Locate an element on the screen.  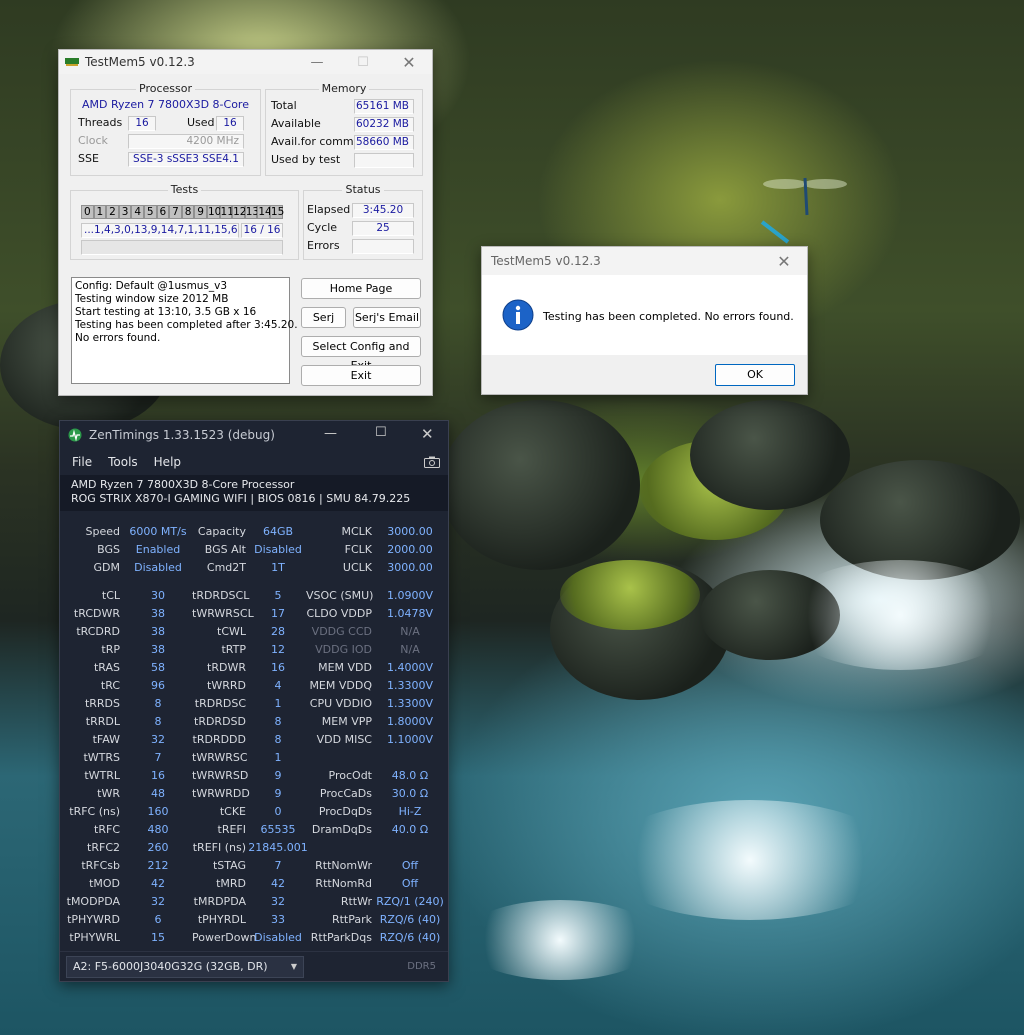
menu-tools: Tools is located at coordinates (123, 462).